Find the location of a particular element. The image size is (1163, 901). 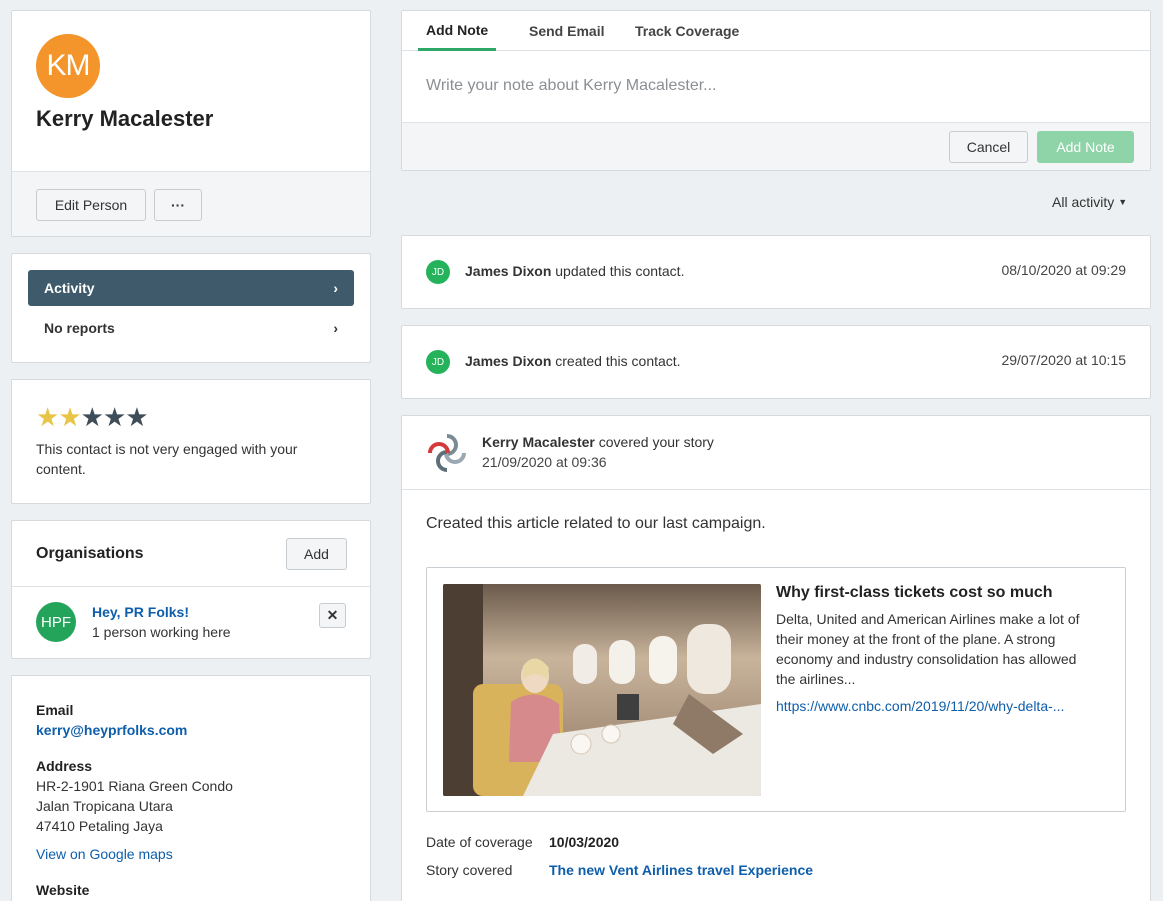

email-label: Email is located at coordinates (55, 710).